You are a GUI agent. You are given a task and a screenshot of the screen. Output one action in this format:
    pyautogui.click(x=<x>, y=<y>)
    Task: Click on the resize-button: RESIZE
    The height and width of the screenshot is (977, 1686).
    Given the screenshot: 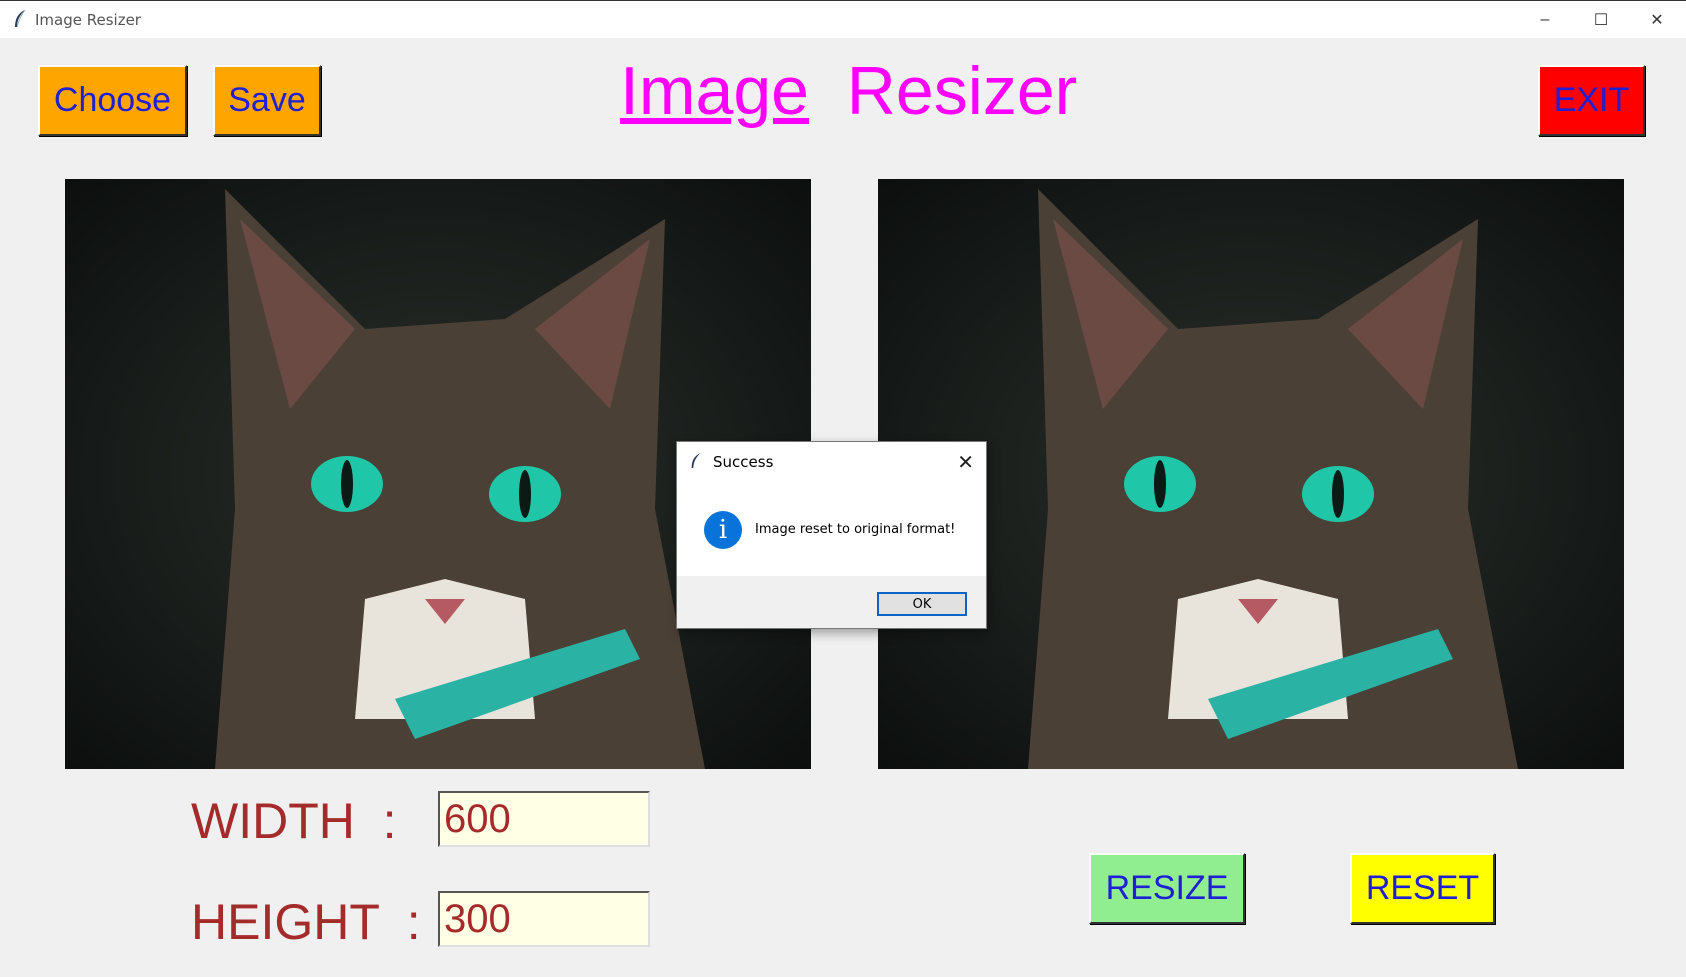 What is the action you would take?
    pyautogui.click(x=1167, y=888)
    